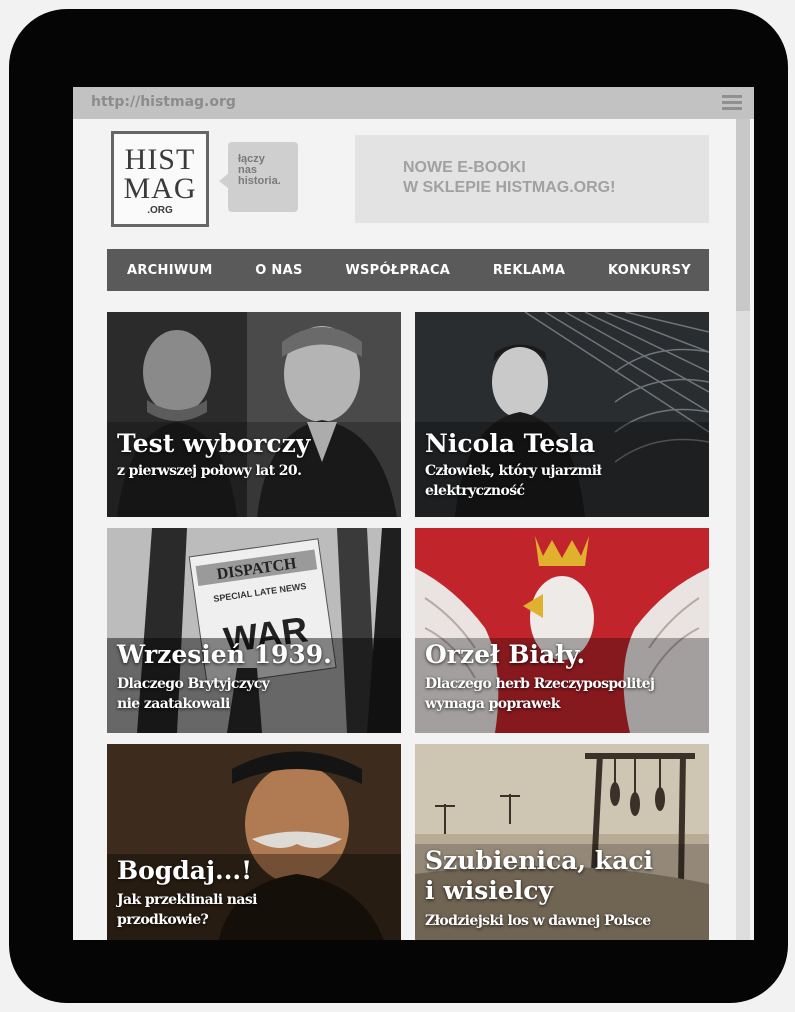 This screenshot has width=795, height=1012. Describe the element at coordinates (553, 178) in the screenshot. I see `promo-text: NOWE E-BOOKI W SKLEPIE HISTMAG.ORG!` at that location.